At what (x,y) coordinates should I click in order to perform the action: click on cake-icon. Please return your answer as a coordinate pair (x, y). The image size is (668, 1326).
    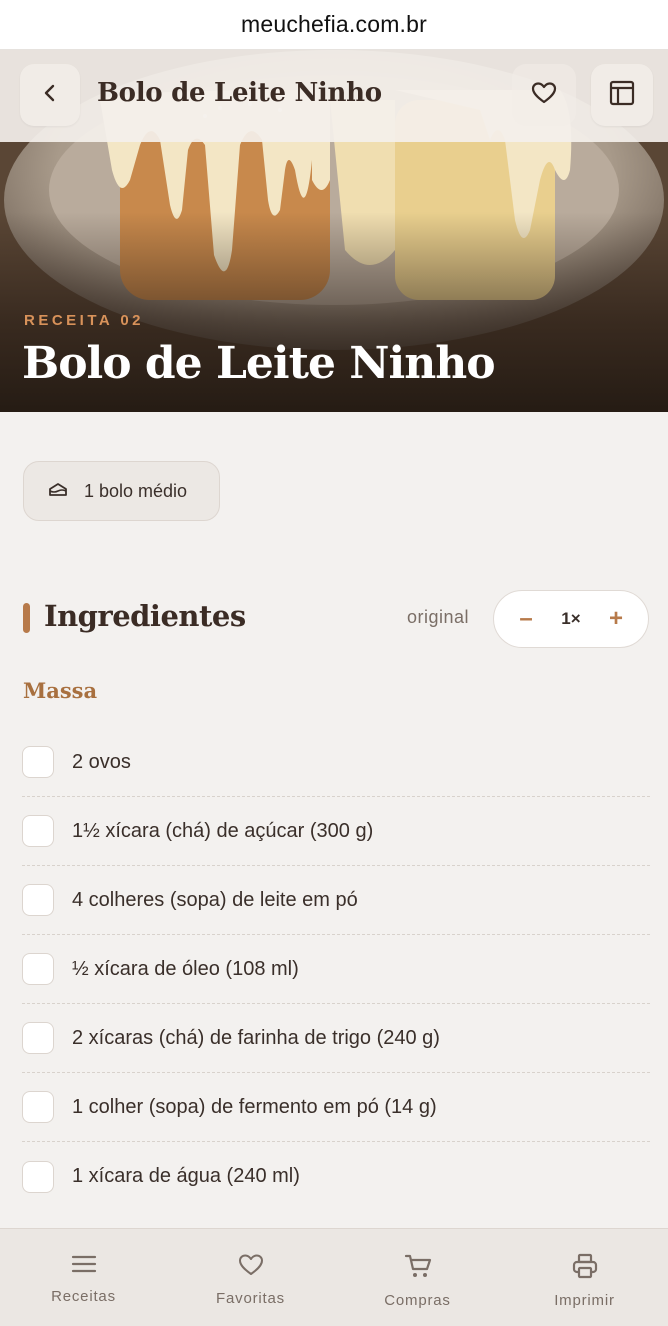
    Looking at the image, I should click on (58, 491).